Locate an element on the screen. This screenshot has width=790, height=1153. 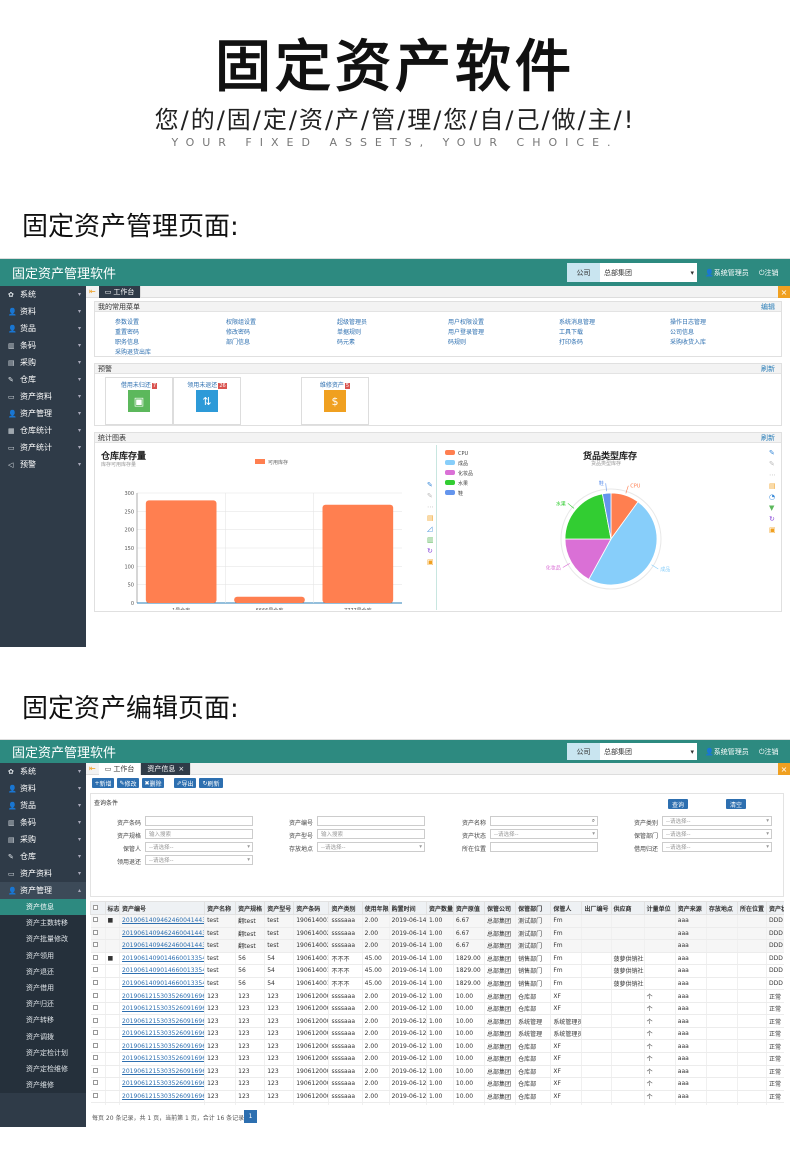
asset-code-link: 20190614094624600414​43J is located at coordinates (162, 921).